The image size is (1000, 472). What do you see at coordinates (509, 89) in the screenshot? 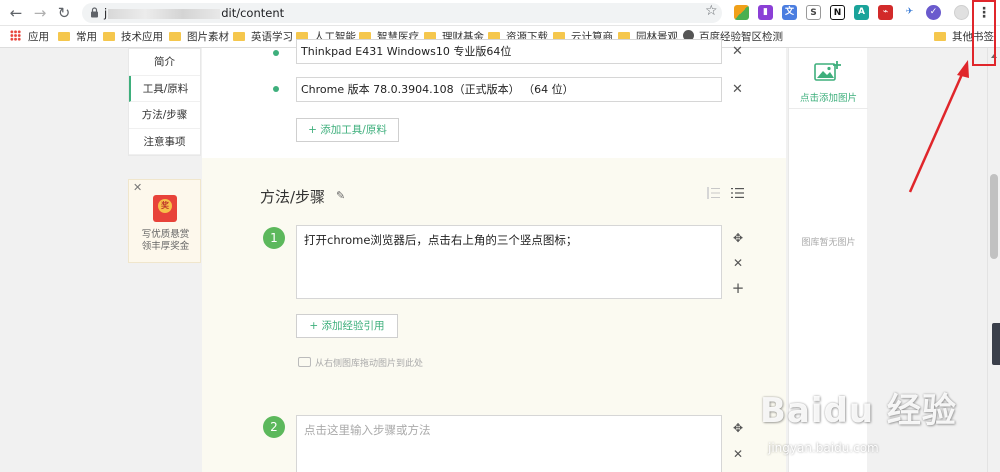
I see `tool-input: Chrome 版本 78.0.3904.108（正式版本） （64 位）` at bounding box center [509, 89].